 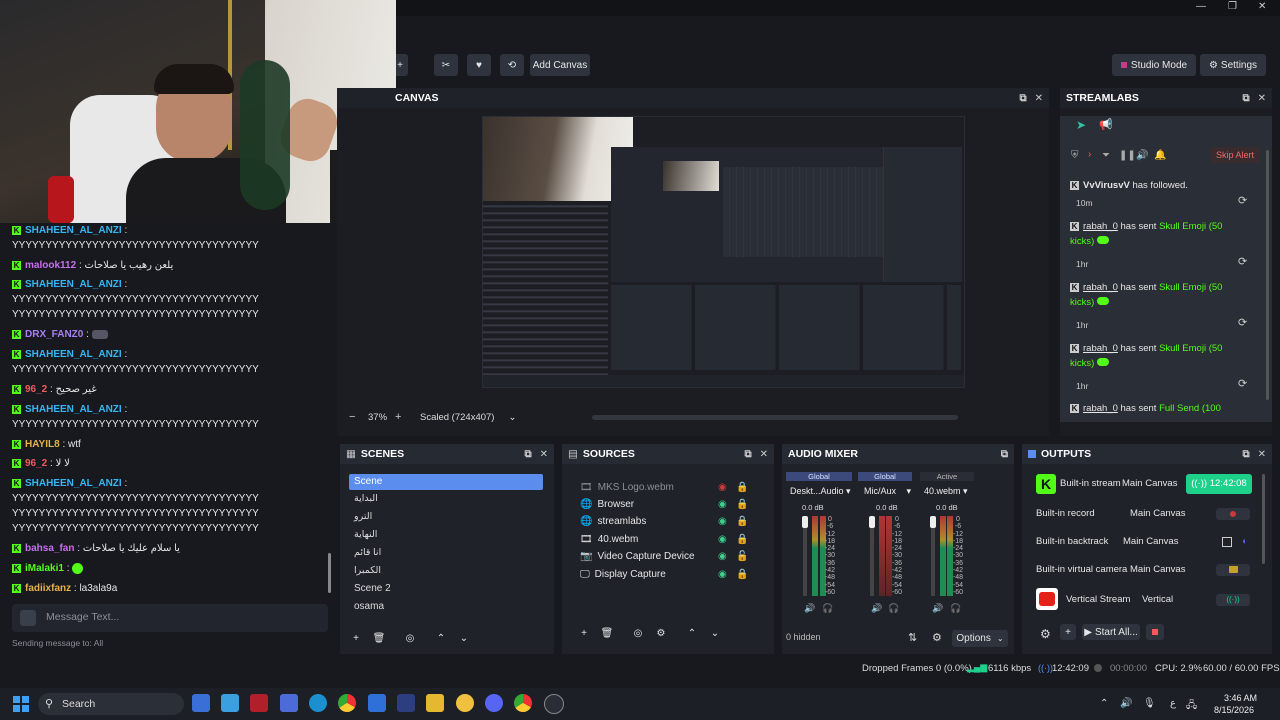 I want to click on streamlabs-scrollbar, so click(x=1267, y=275).